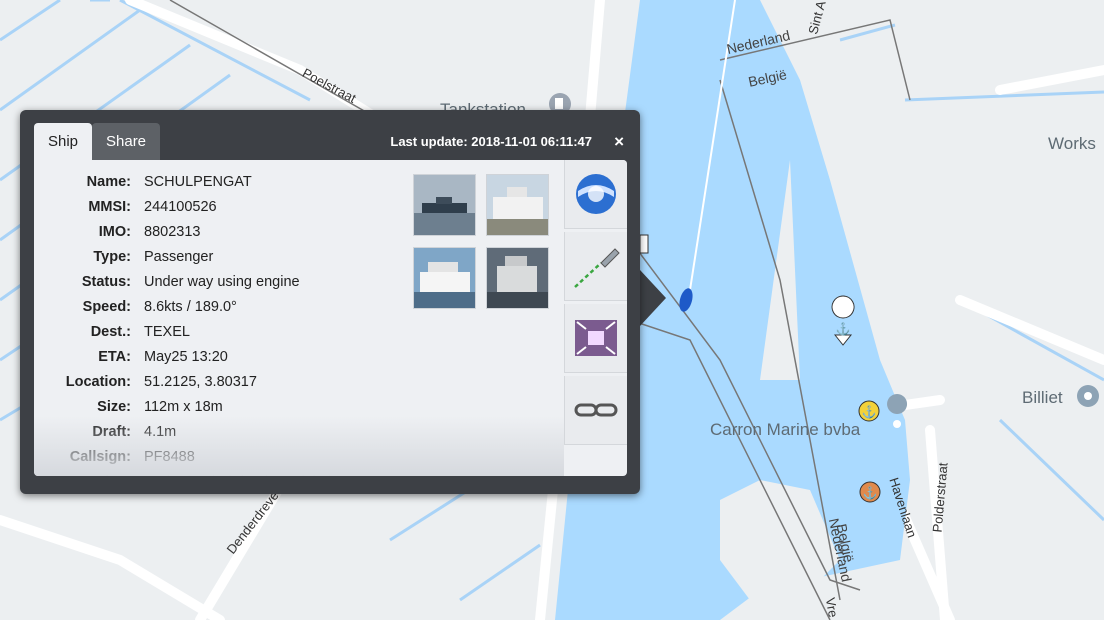  I want to click on track-history-button, so click(595, 266).